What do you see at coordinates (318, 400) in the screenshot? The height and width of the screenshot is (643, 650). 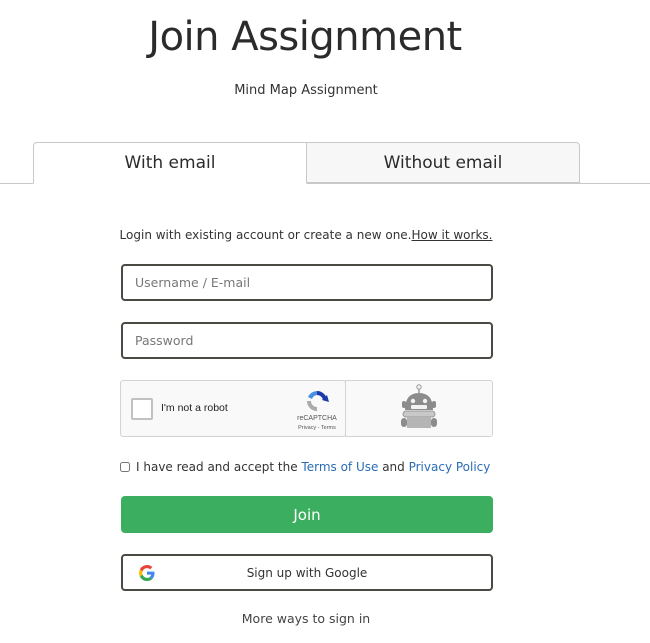 I see `recaptcha-logo-icon` at bounding box center [318, 400].